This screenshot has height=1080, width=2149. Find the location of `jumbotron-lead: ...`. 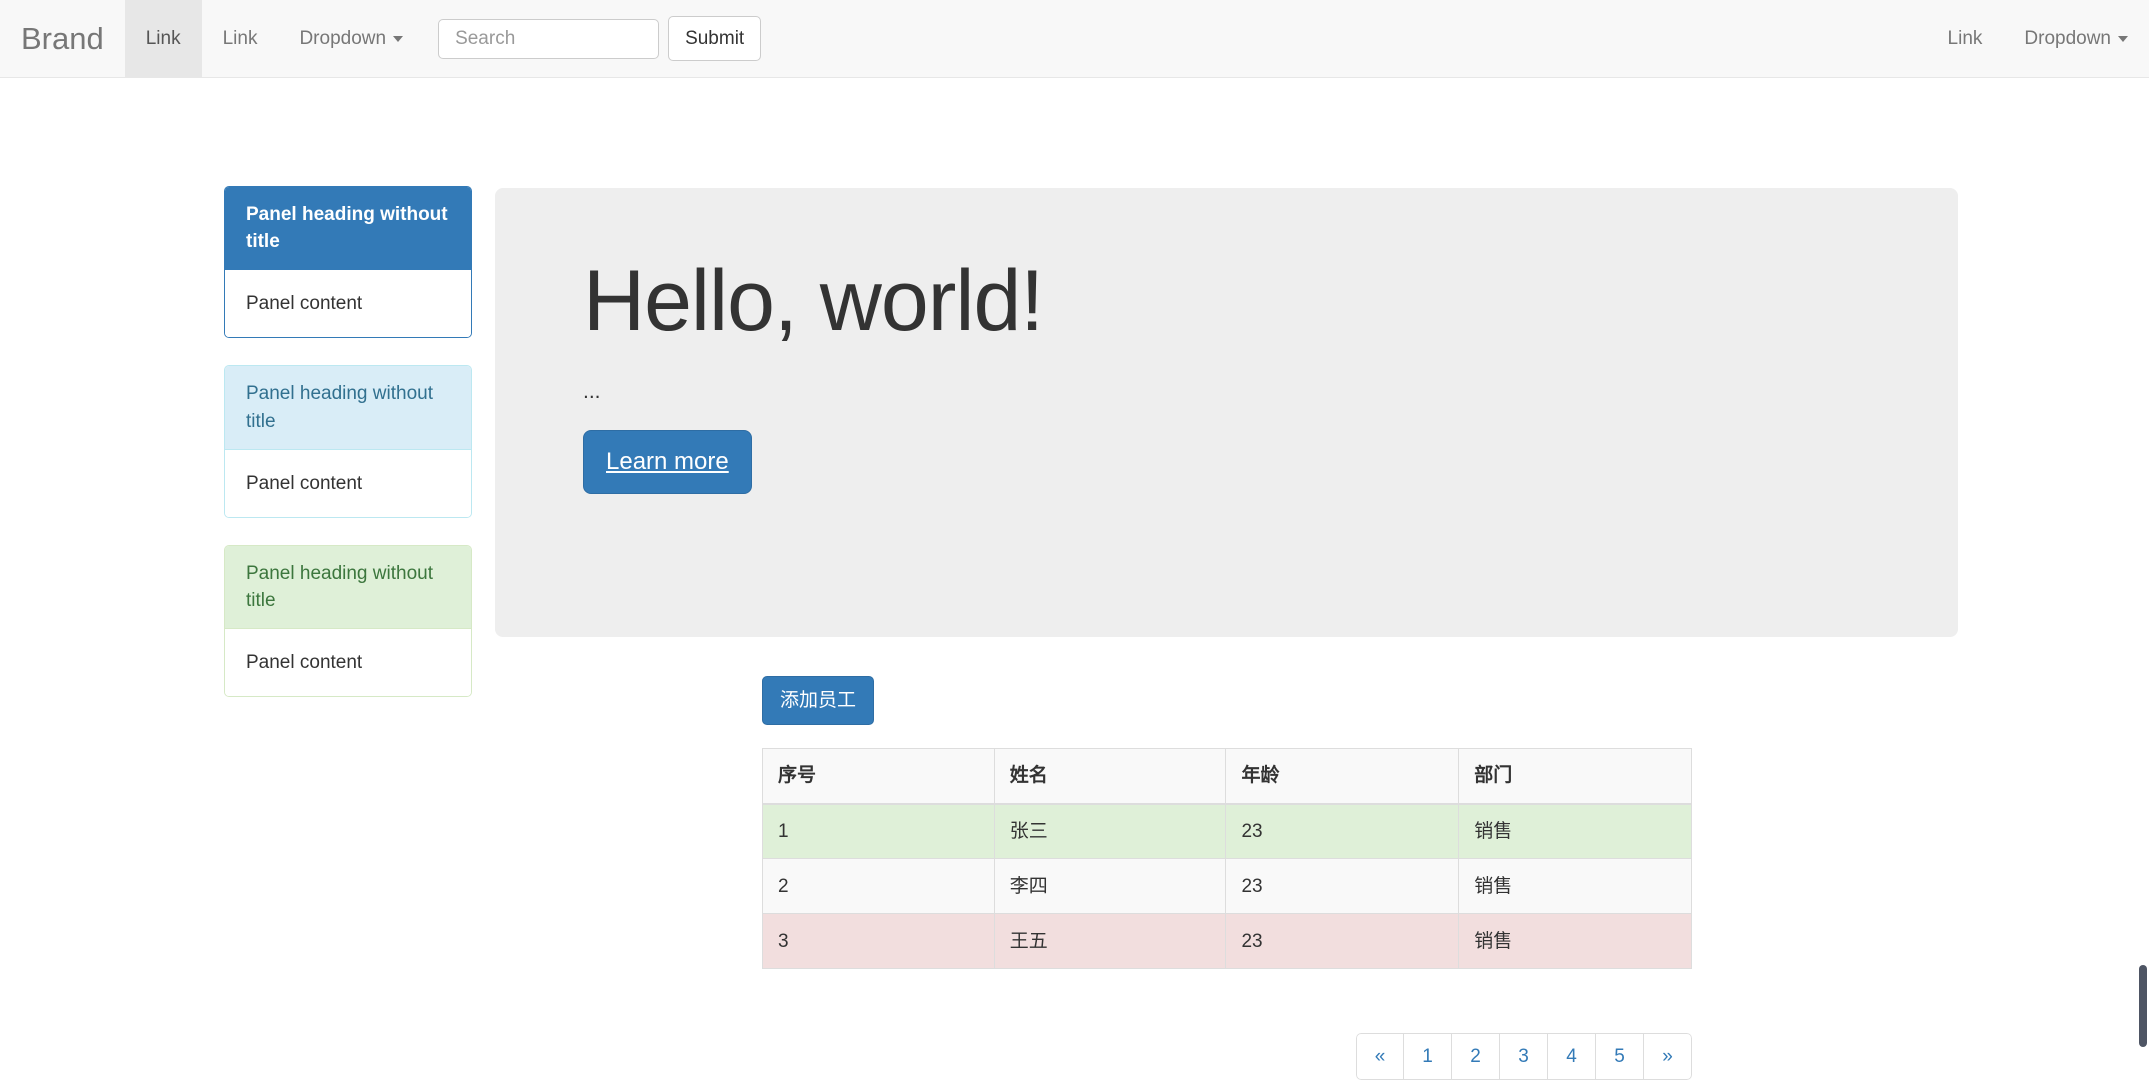

jumbotron-lead: ... is located at coordinates (592, 391).